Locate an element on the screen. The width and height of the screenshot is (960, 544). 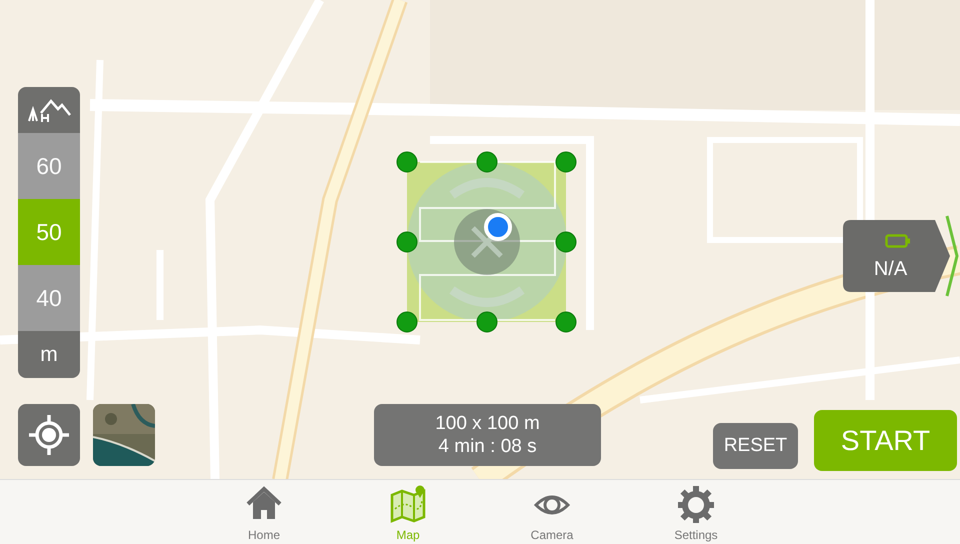
eye-icon is located at coordinates (552, 505).